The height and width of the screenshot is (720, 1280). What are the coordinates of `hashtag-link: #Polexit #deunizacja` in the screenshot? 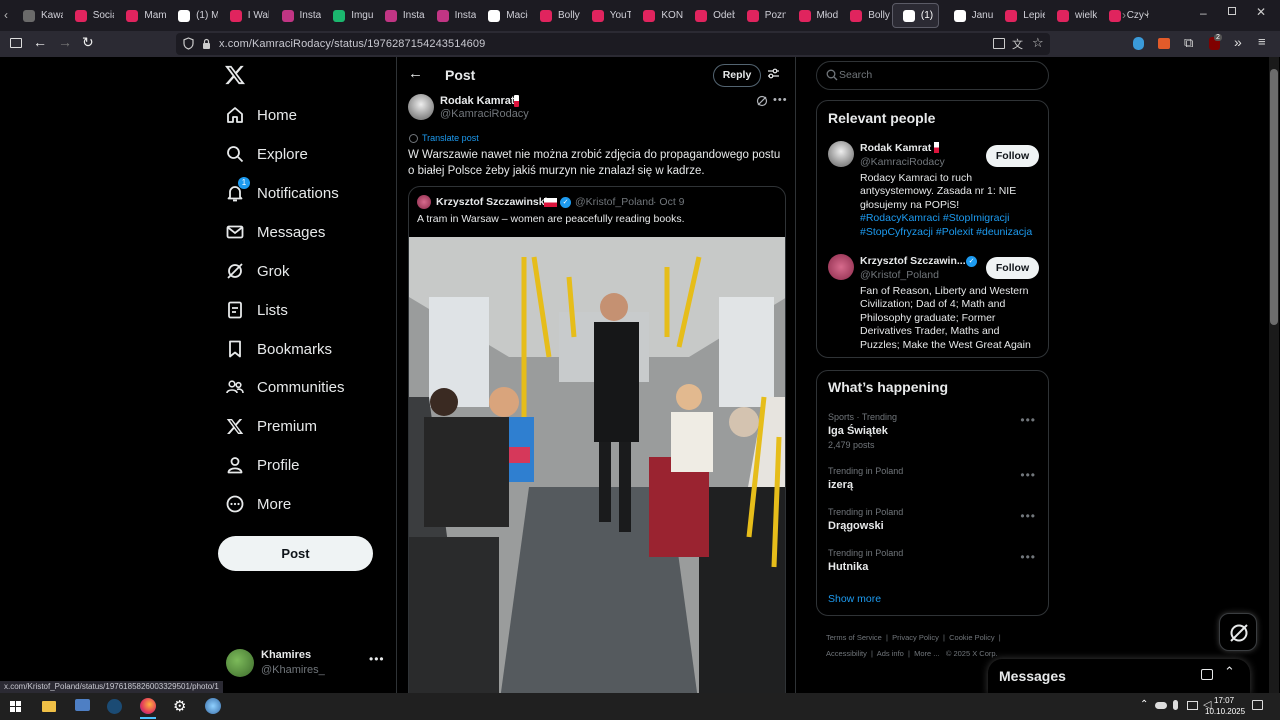 It's located at (984, 232).